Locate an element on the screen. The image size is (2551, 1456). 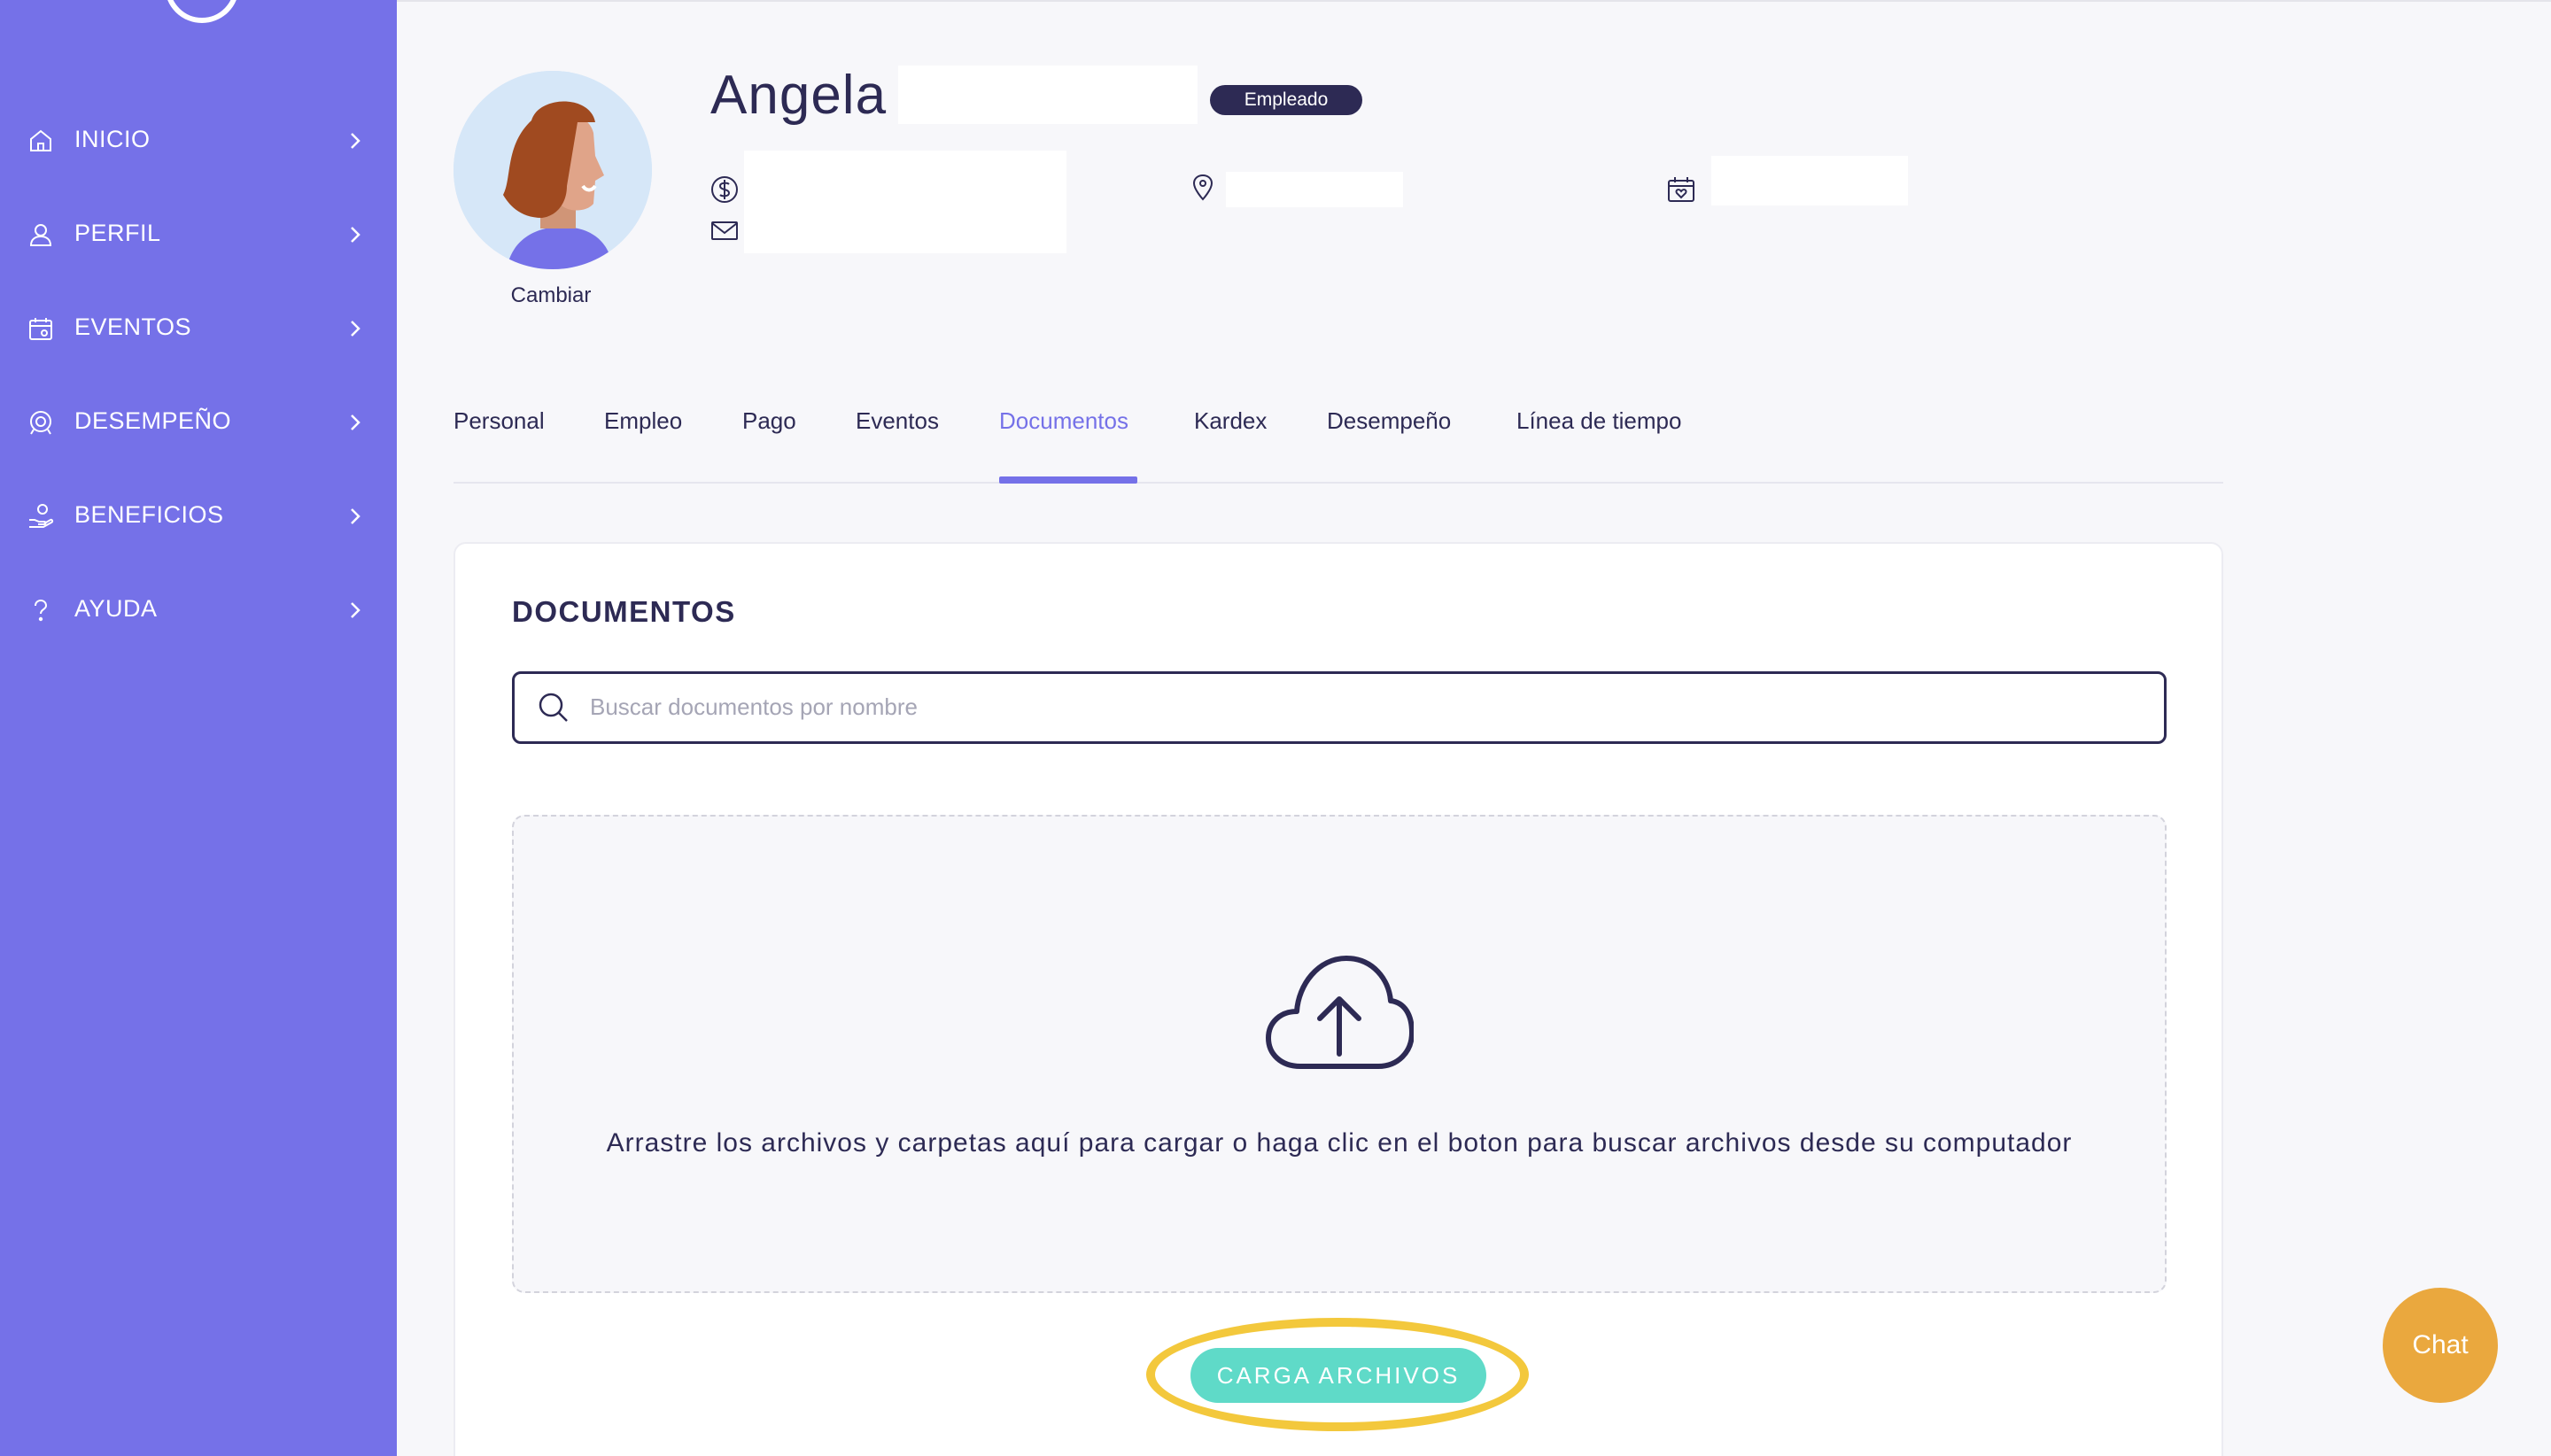
sidebar-item-label: AYUDA is located at coordinates (116, 608).